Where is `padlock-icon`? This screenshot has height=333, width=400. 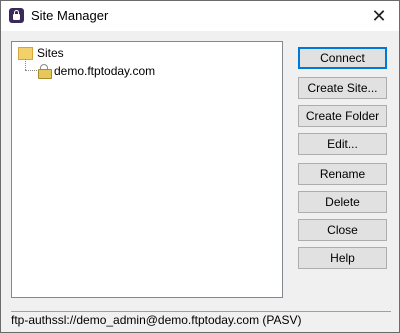
padlock-icon is located at coordinates (45, 71).